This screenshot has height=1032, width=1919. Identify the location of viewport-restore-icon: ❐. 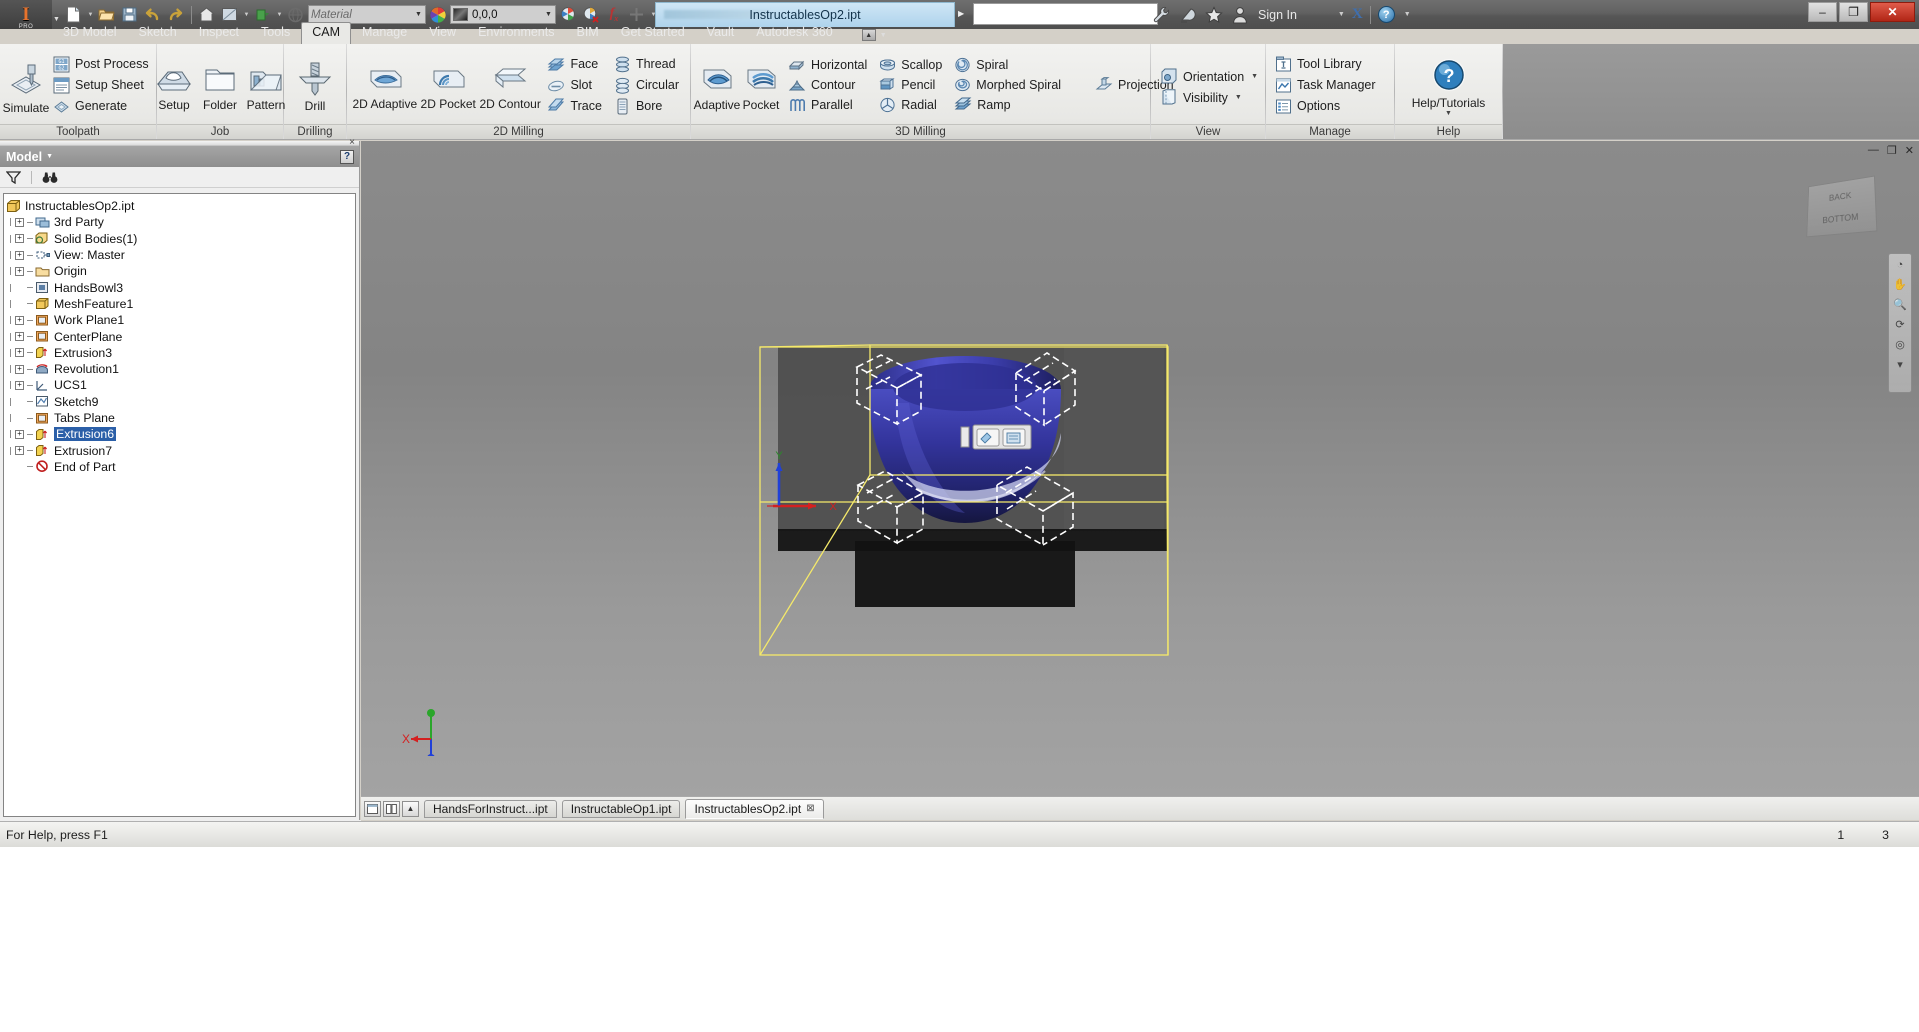
(1892, 150).